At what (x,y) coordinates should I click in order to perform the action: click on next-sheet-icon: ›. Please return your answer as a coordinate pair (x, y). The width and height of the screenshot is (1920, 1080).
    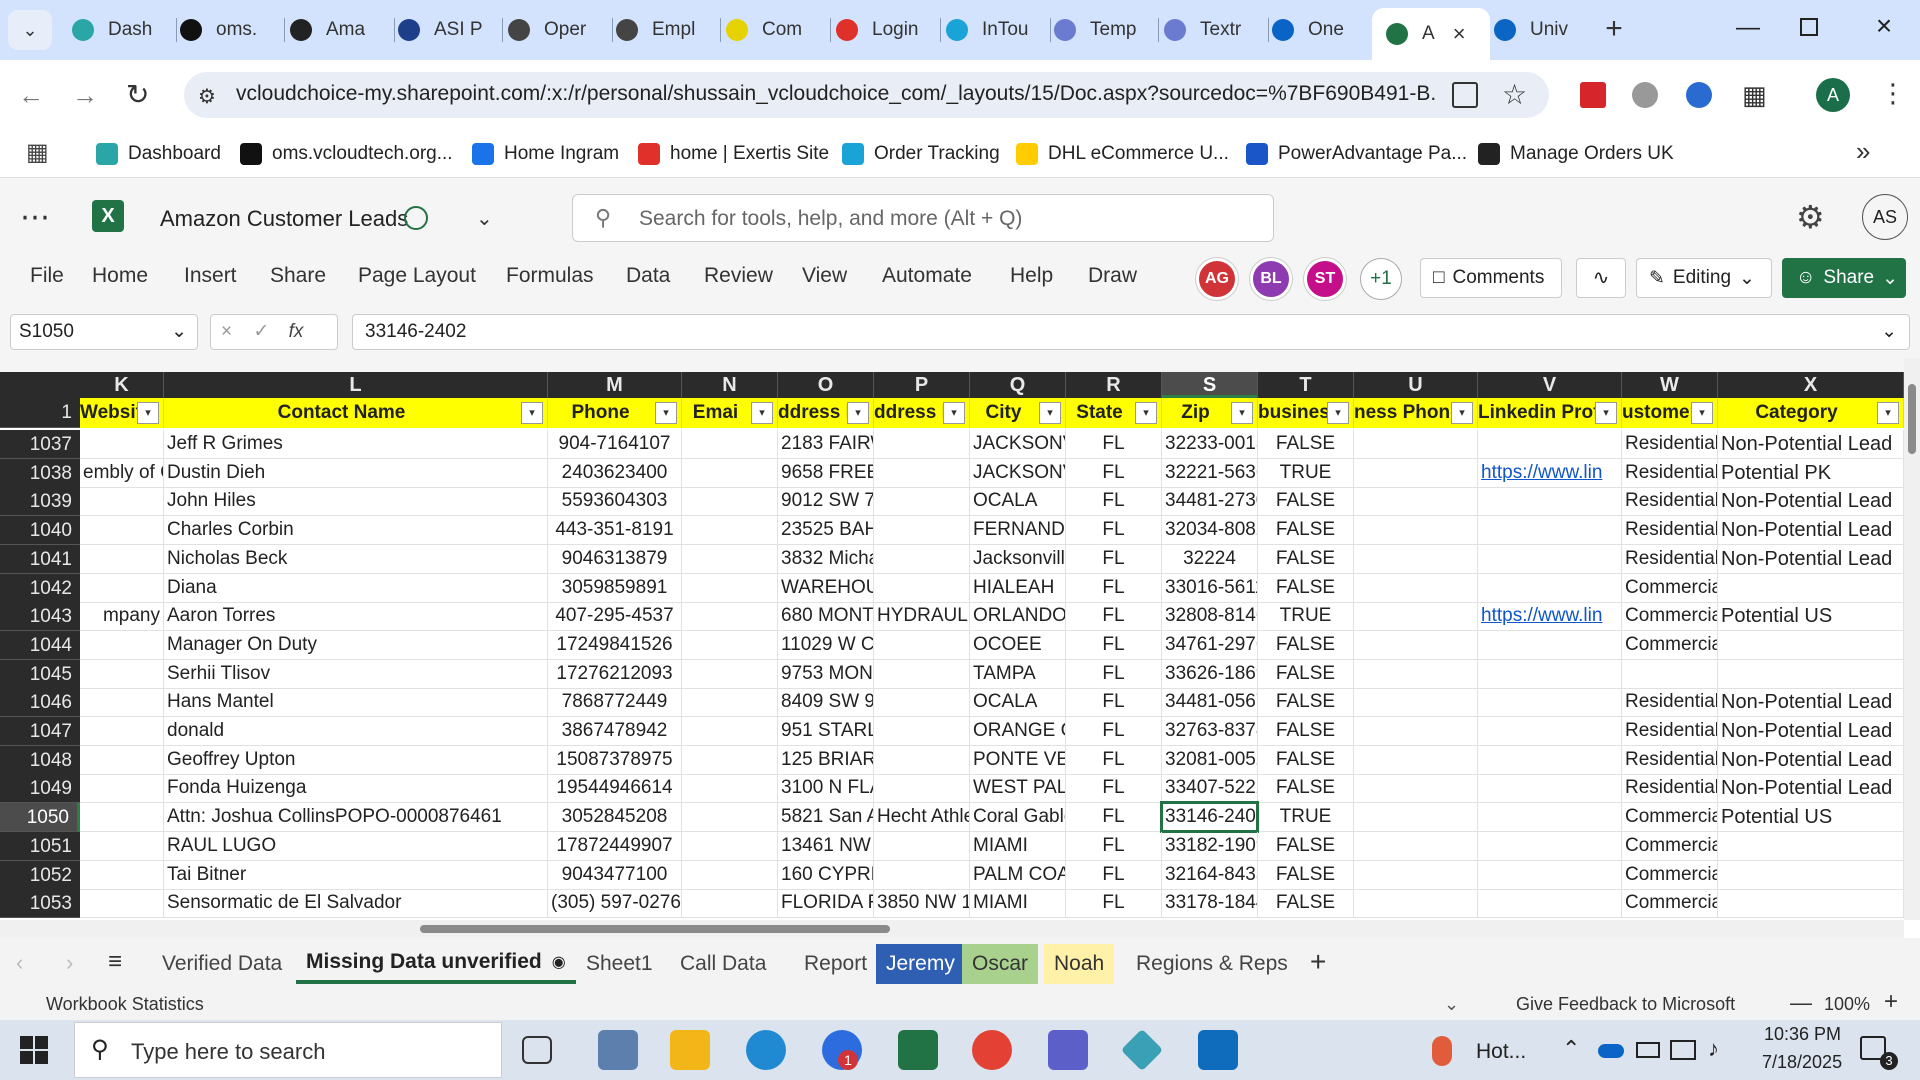
    Looking at the image, I should click on (69, 963).